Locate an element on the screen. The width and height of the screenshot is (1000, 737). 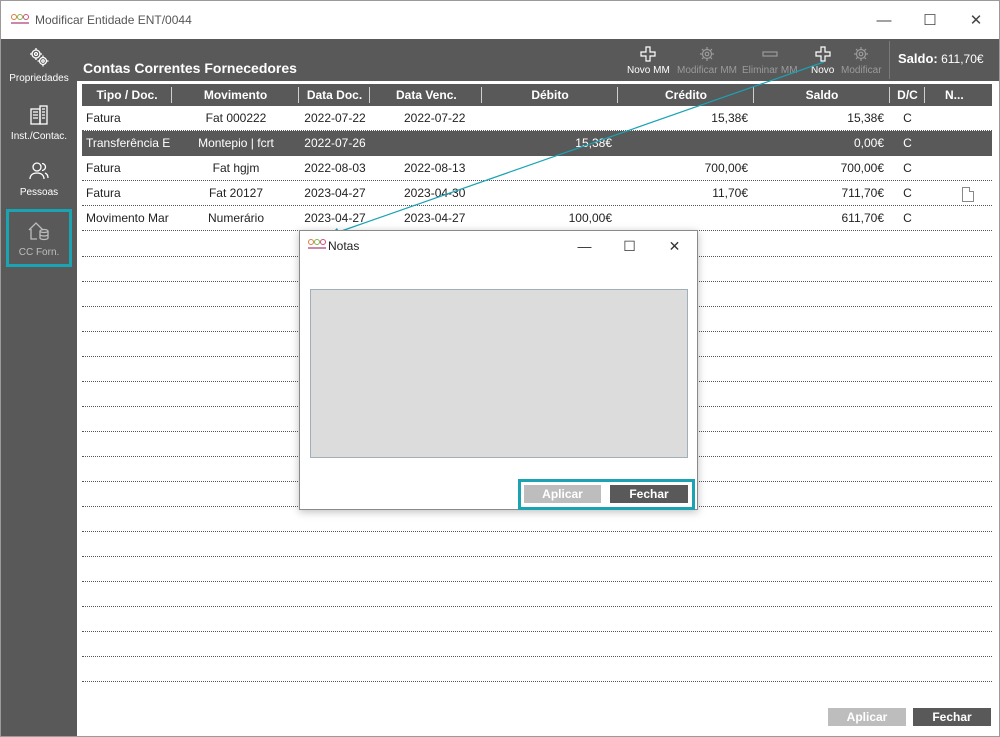
col-header-credito: Crédito is located at coordinates (686, 95).